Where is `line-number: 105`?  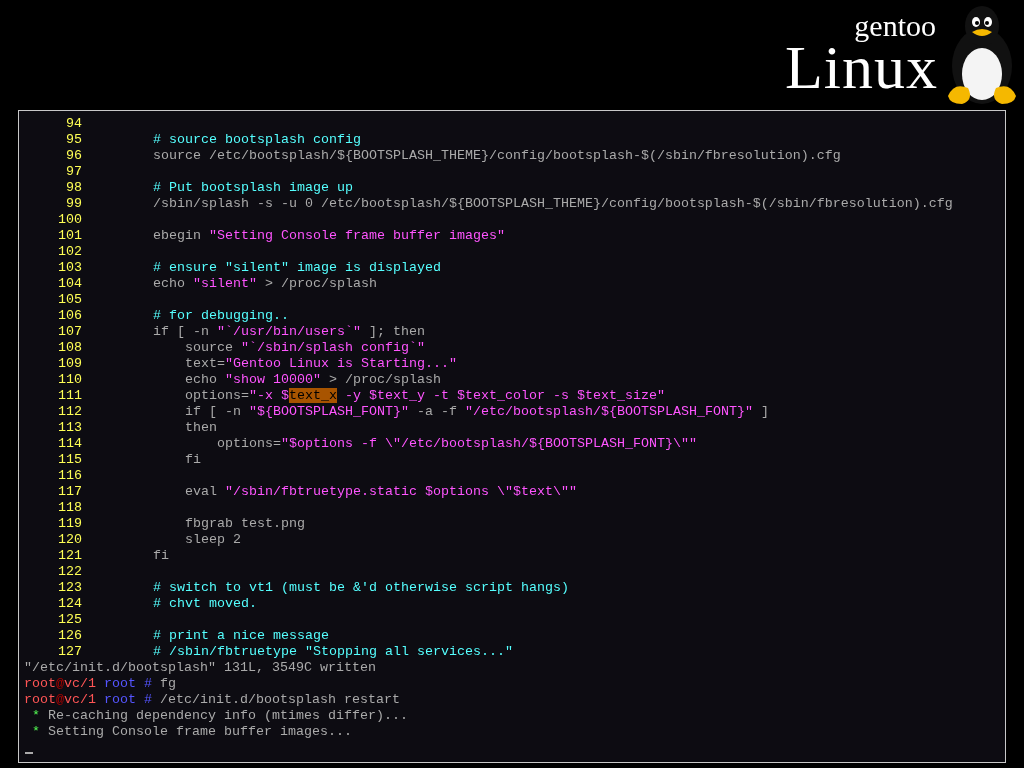
line-number: 105 is located at coordinates (69, 300).